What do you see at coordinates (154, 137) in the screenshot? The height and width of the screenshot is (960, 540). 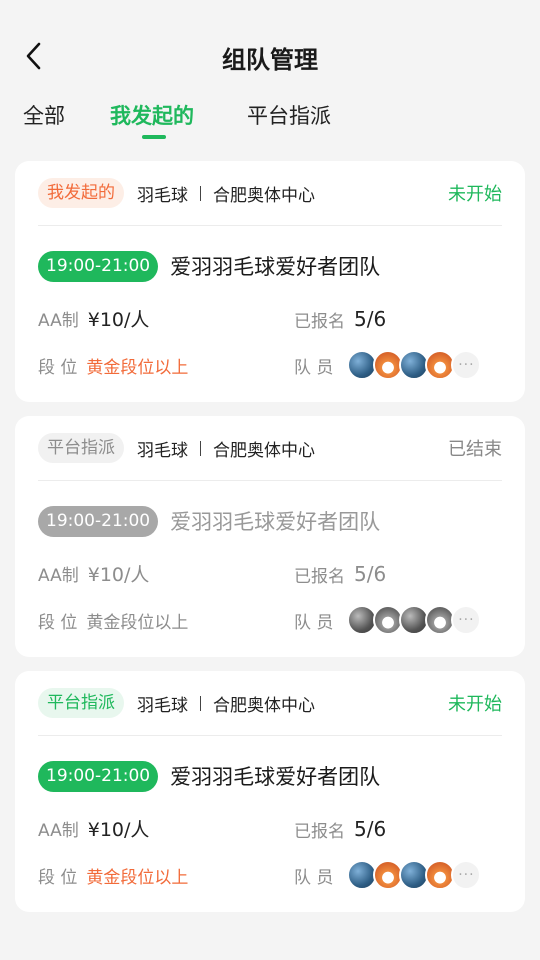 I see `active-tab-indicator` at bounding box center [154, 137].